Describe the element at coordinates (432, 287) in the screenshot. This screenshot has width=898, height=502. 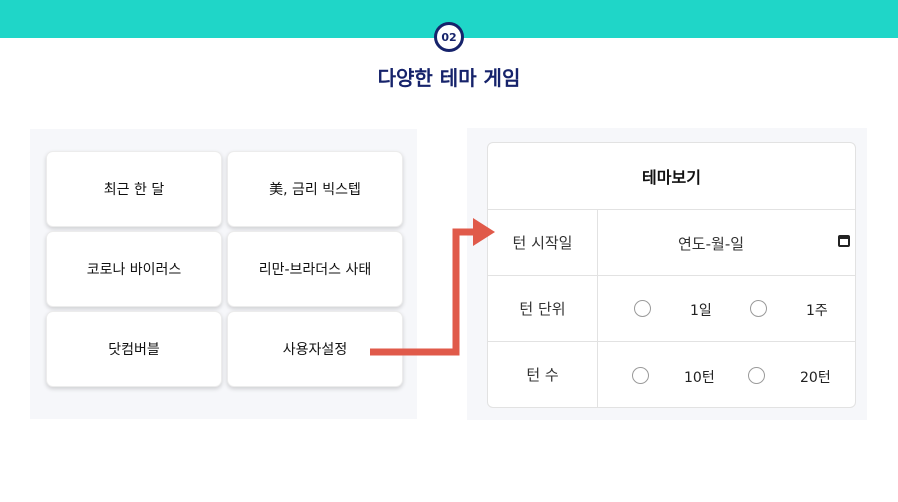
I see `arrow-icon` at that location.